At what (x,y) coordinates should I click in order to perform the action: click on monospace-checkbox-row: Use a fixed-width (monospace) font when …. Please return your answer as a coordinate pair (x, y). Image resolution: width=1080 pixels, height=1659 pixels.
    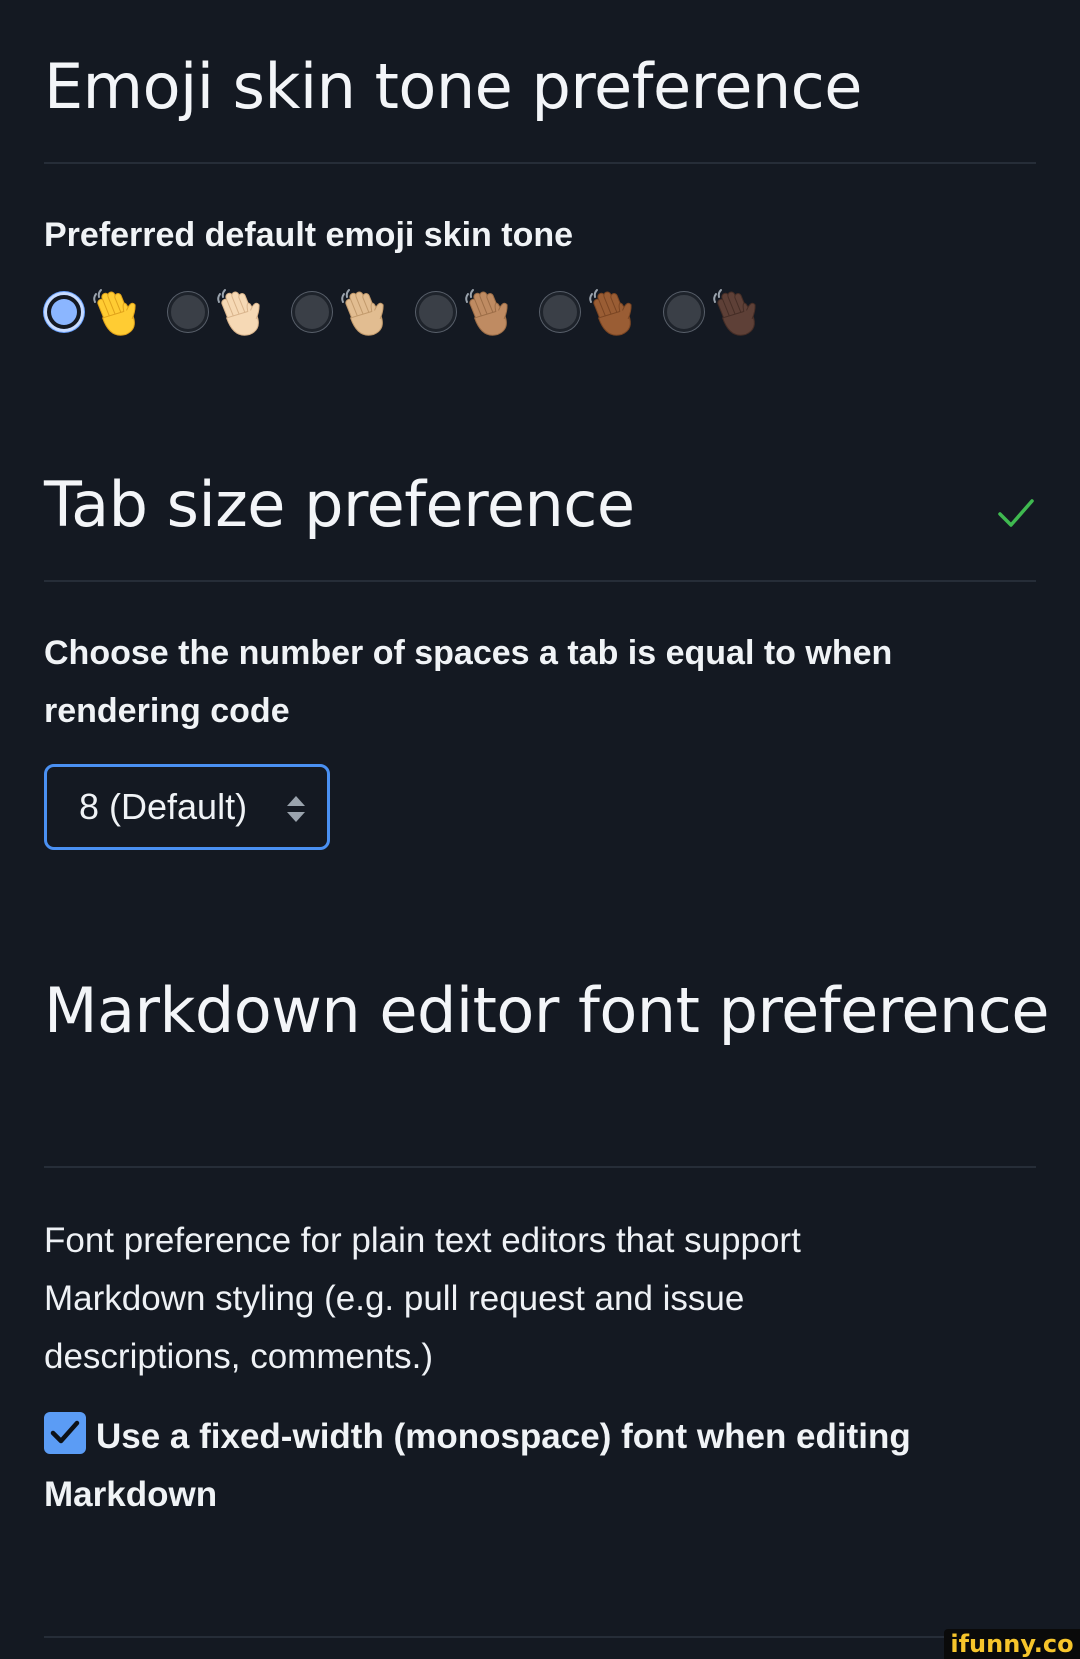
    Looking at the image, I should click on (524, 1466).